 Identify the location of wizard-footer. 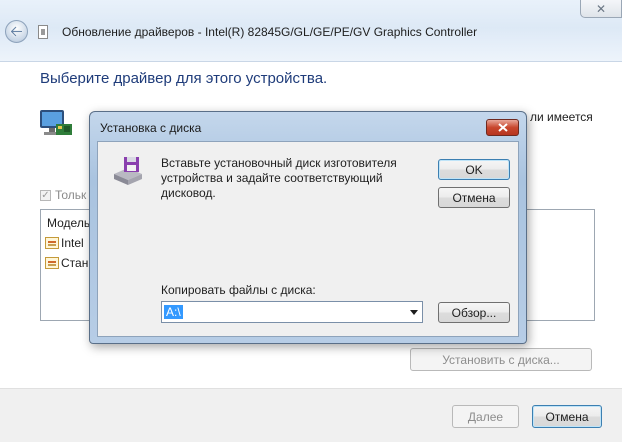
(311, 415).